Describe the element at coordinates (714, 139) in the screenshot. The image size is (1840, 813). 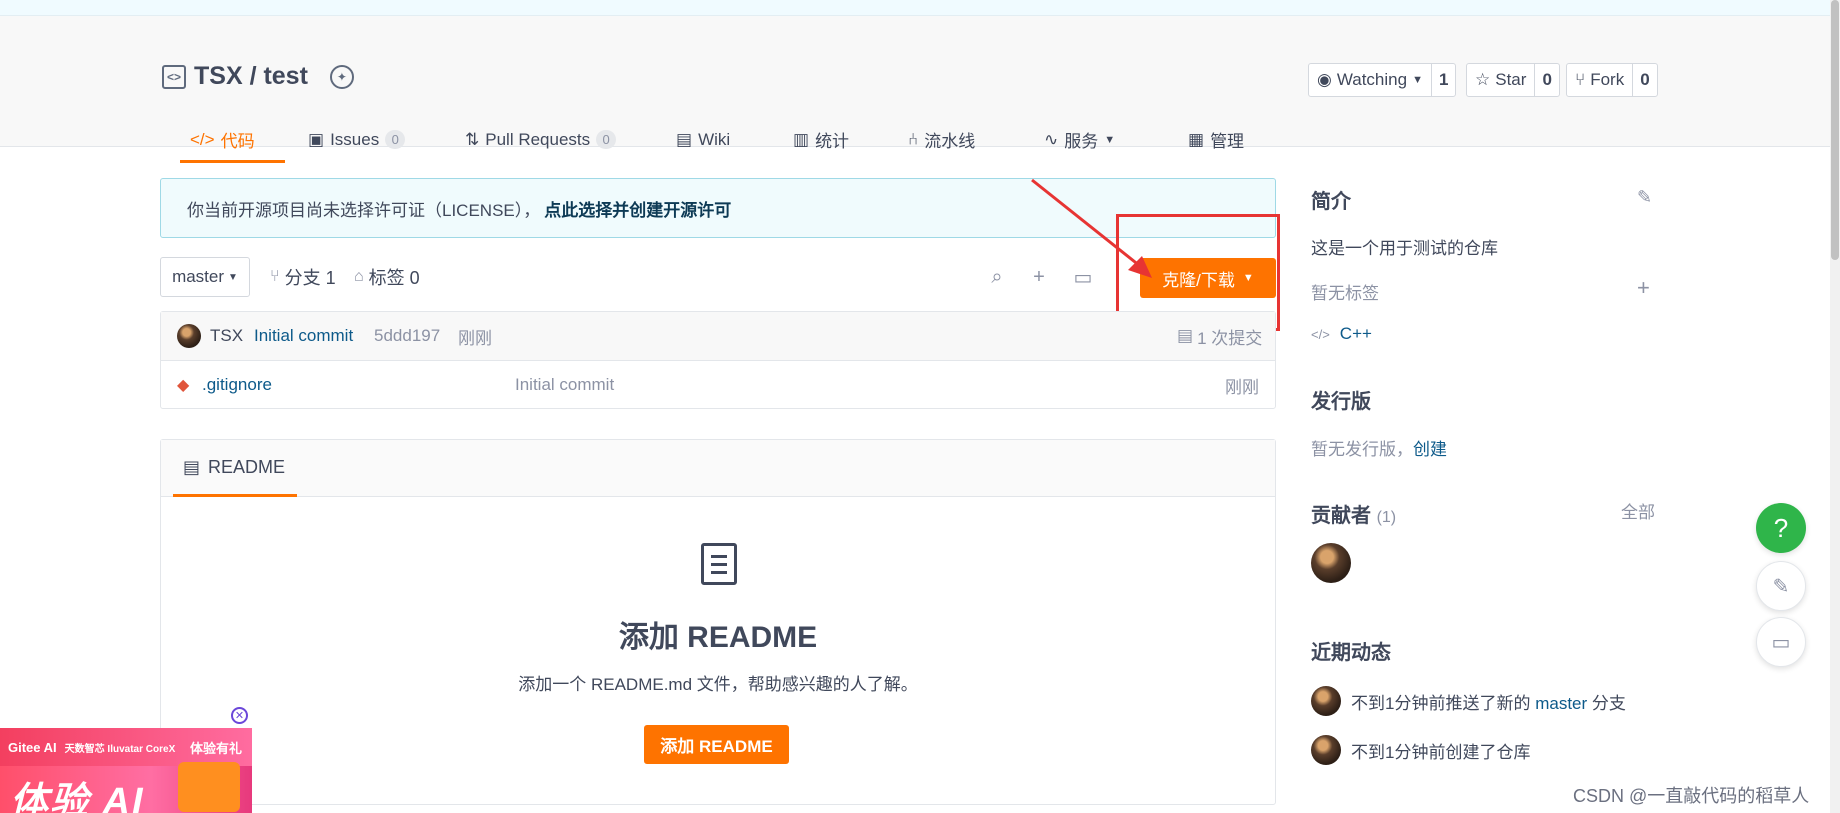
I see `tab-wiki-label: Wiki` at that location.